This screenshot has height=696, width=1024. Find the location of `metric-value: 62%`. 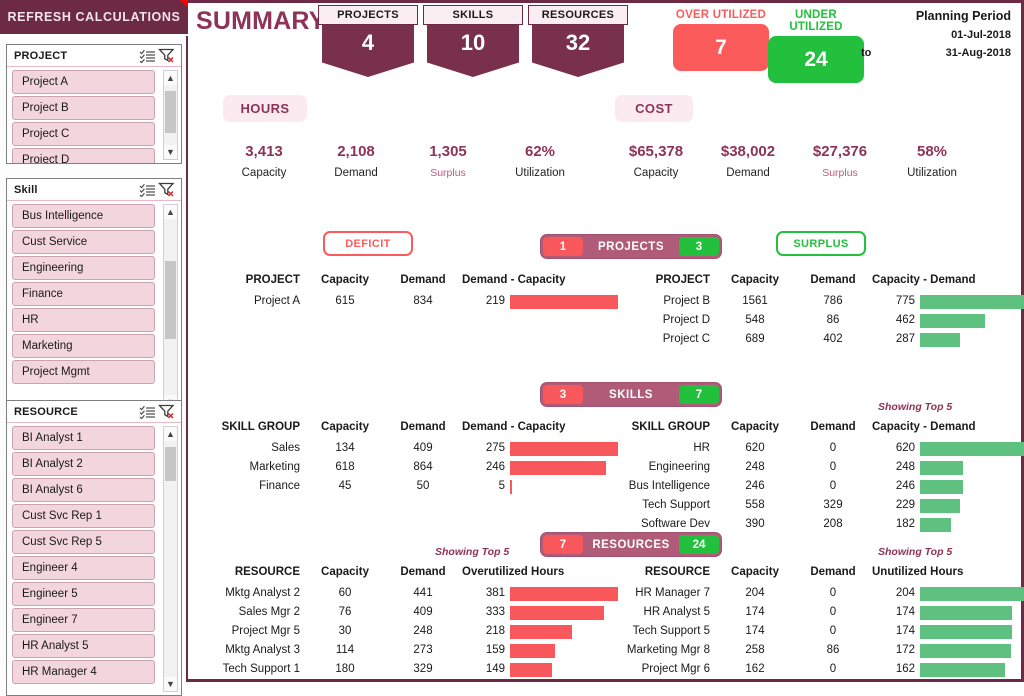

metric-value: 62% is located at coordinates (540, 151).